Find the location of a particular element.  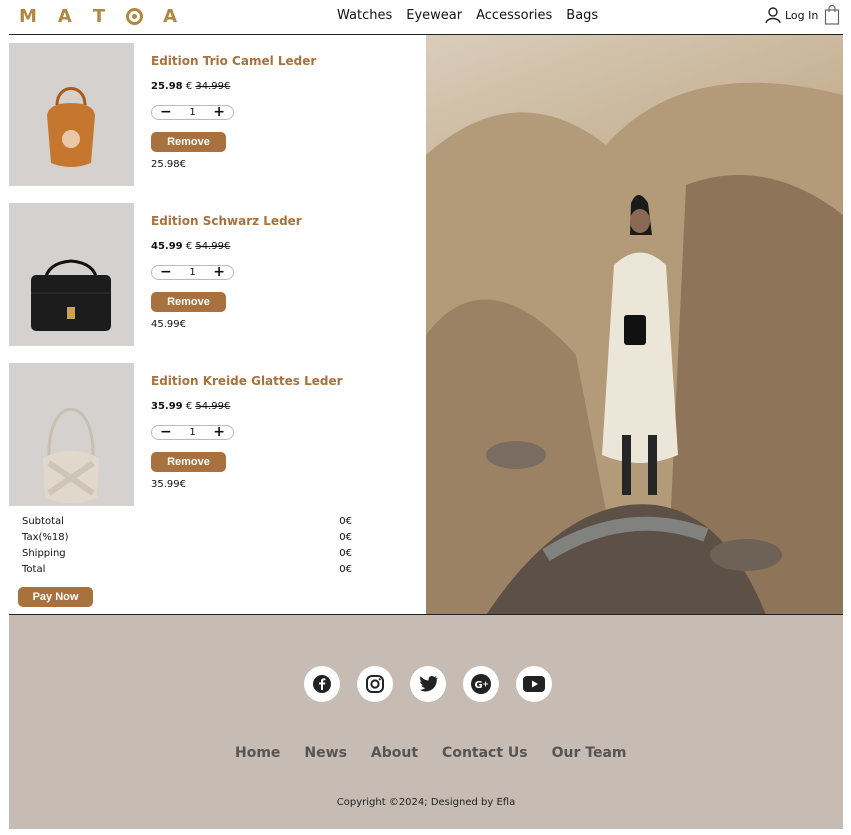

nav-bags: Bags is located at coordinates (582, 15).